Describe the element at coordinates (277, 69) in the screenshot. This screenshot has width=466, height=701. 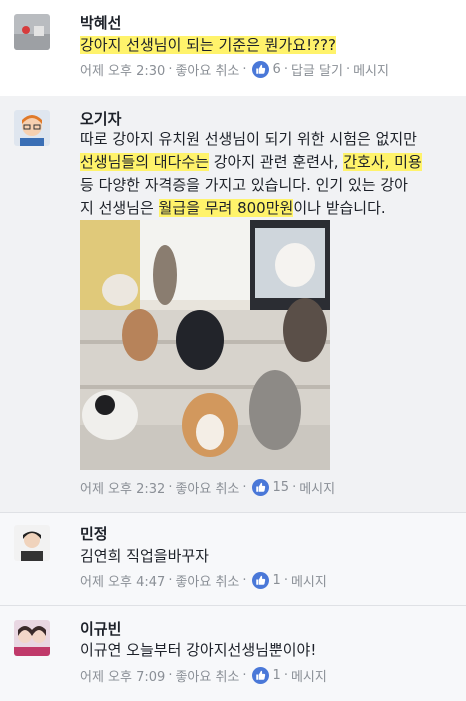
I see `like-count: 6` at that location.